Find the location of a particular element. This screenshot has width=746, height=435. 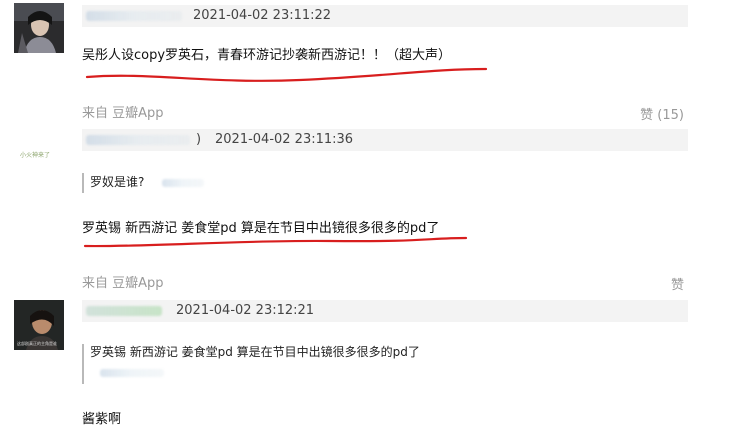

avatar: 这部剧真正的主角是谁 is located at coordinates (39, 325).